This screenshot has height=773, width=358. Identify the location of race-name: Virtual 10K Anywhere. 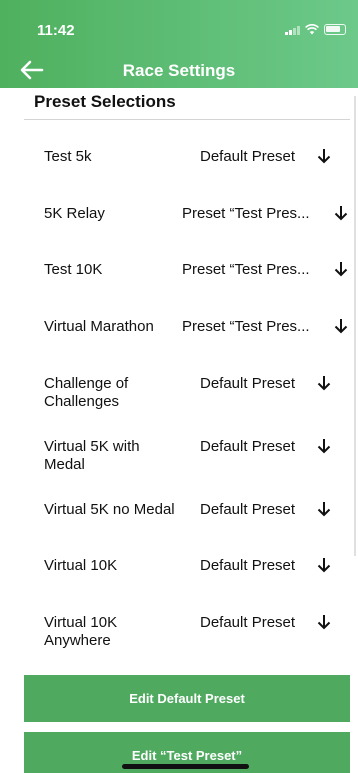
(81, 631).